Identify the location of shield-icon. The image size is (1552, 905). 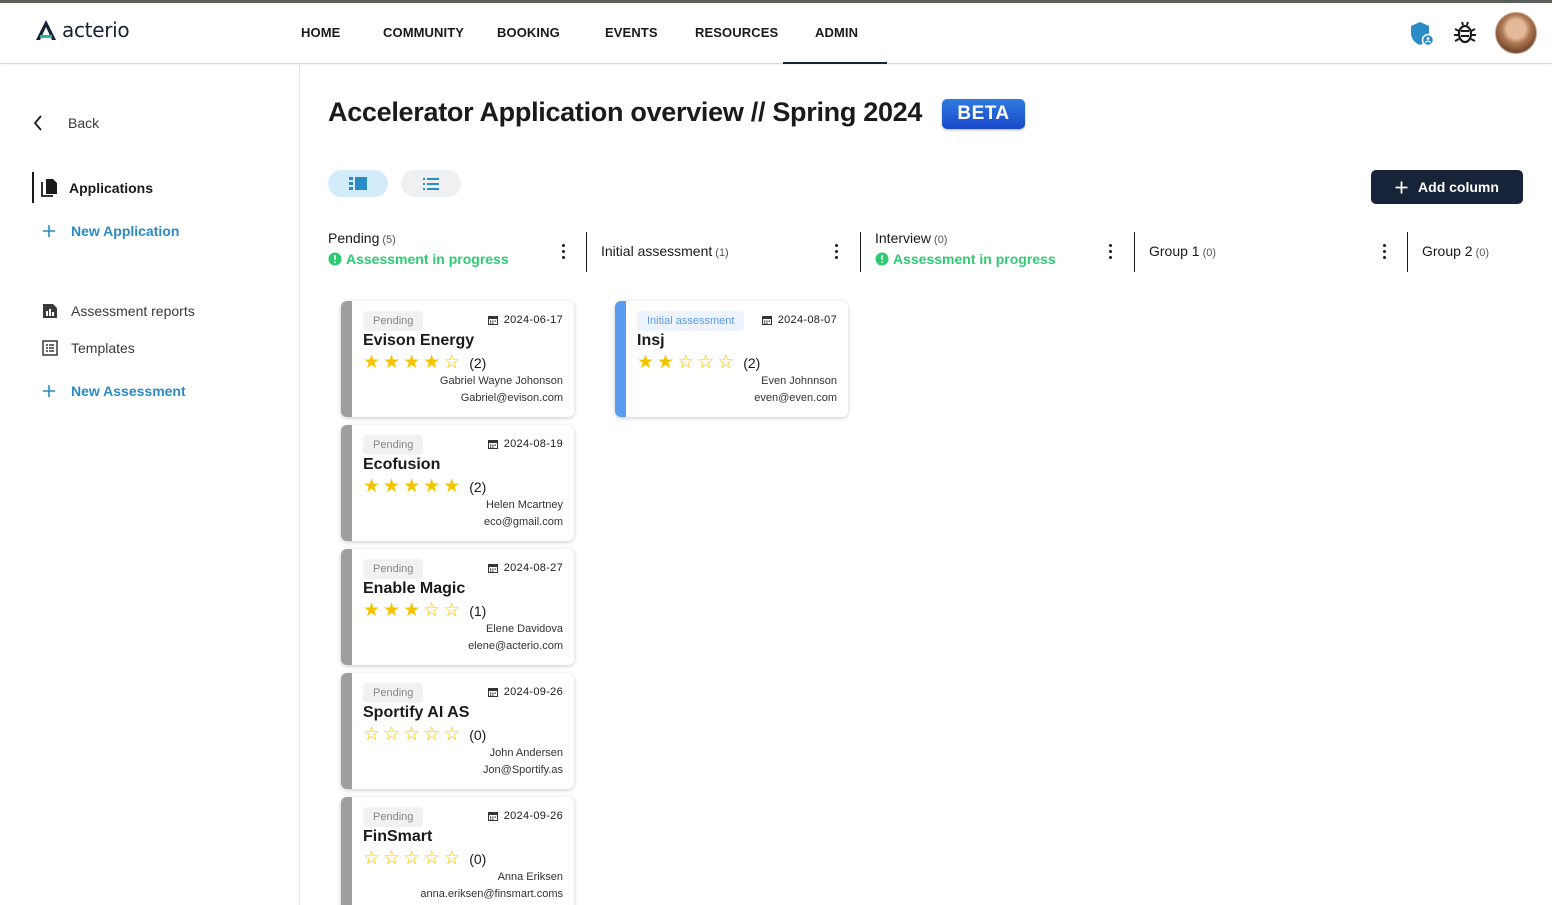
(1422, 34).